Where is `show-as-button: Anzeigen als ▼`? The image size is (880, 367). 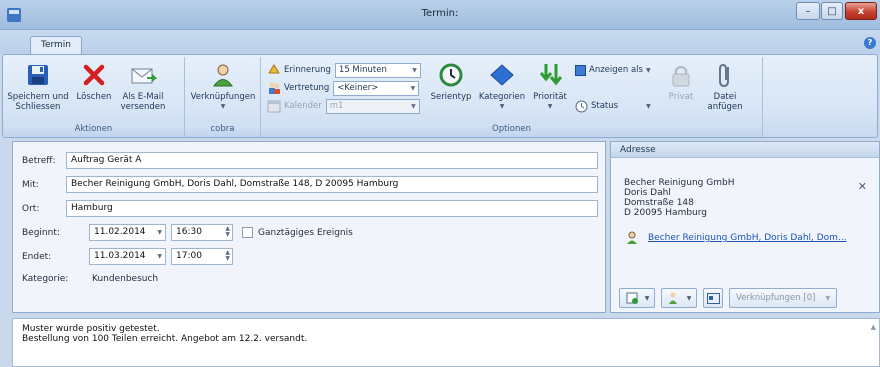
show-as-button: Anzeigen als ▼ is located at coordinates (613, 70).